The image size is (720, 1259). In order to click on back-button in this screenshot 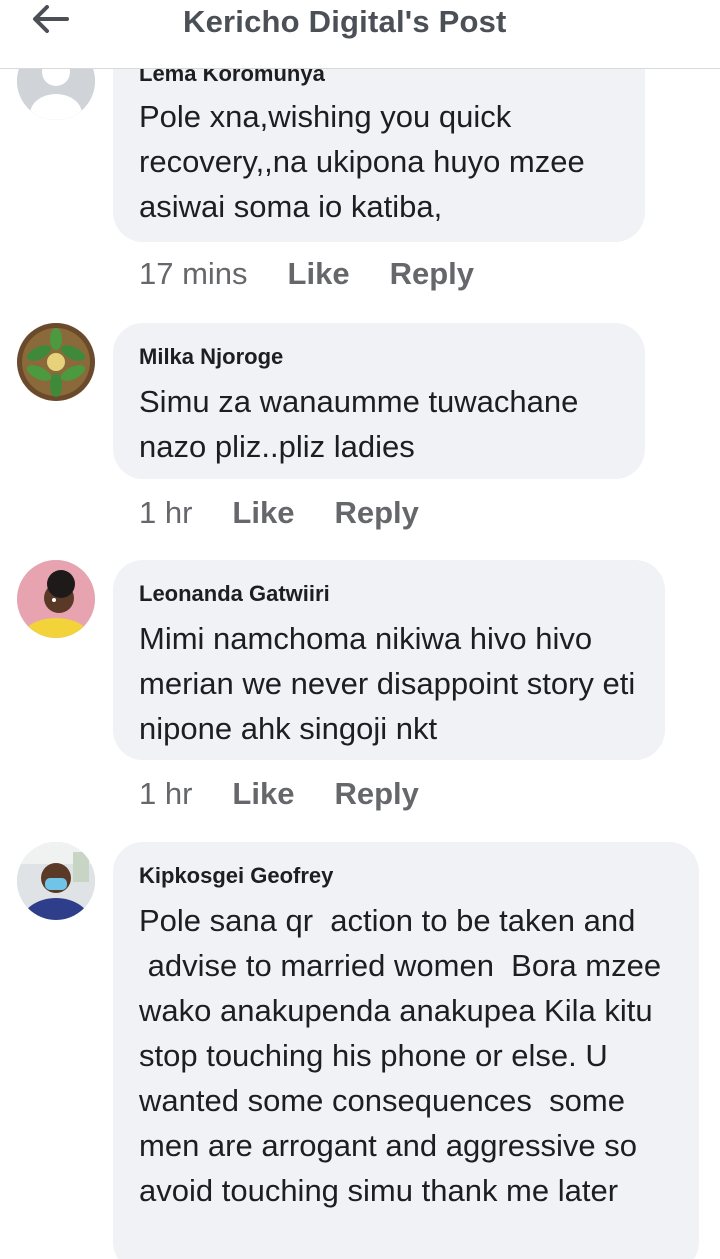, I will do `click(50, 19)`.